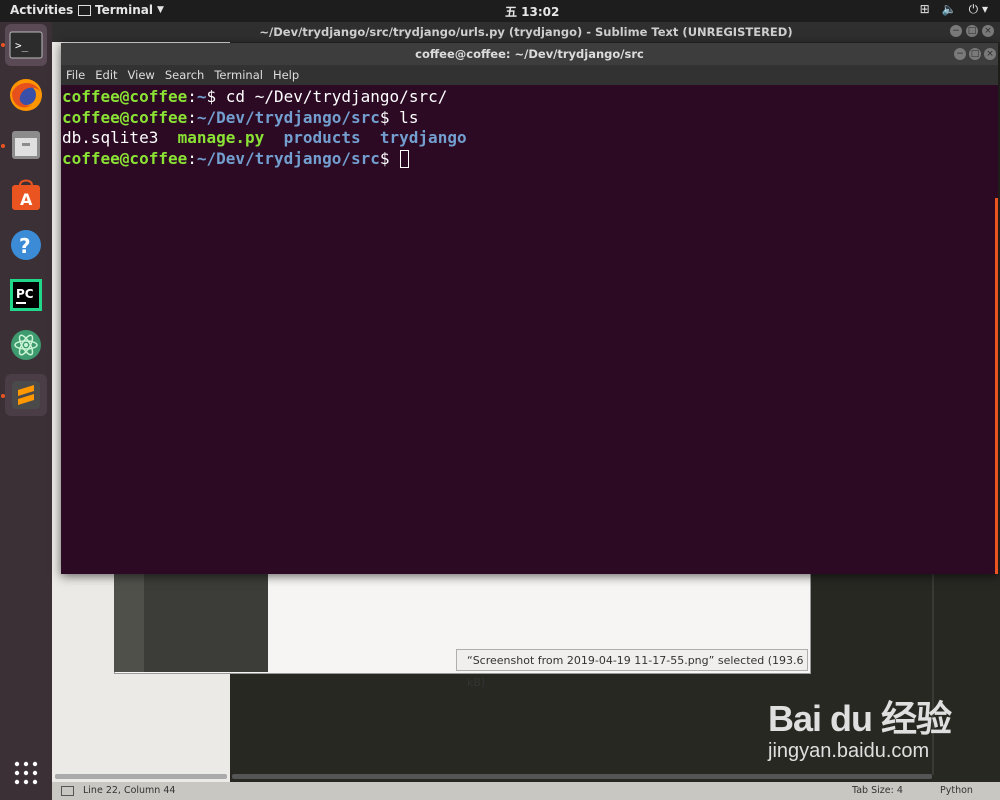  I want to click on help-icon: ?, so click(26, 245).